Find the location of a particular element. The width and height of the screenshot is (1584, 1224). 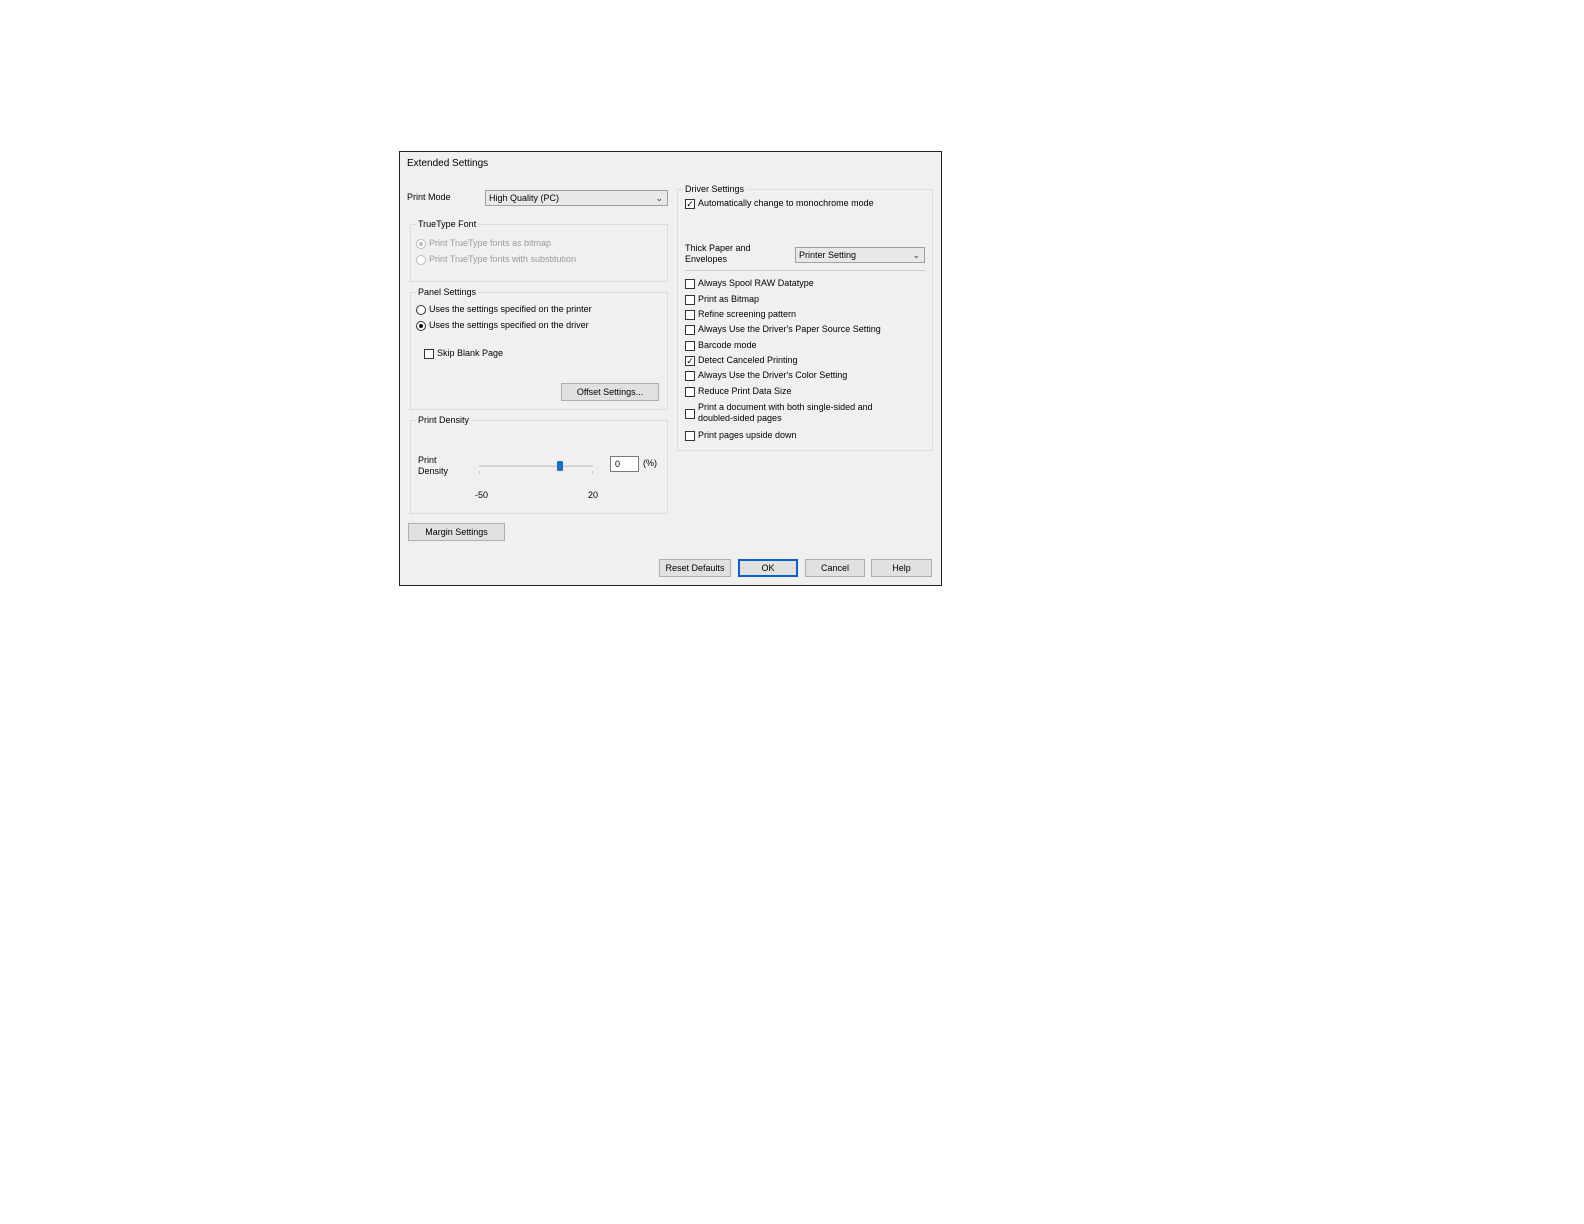

skip-blank-page-checkbox is located at coordinates (429, 354).